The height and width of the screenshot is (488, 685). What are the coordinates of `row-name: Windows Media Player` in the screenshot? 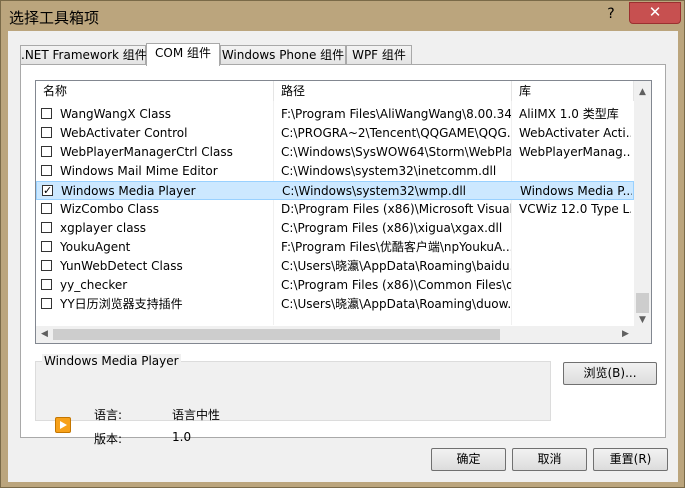 It's located at (128, 191).